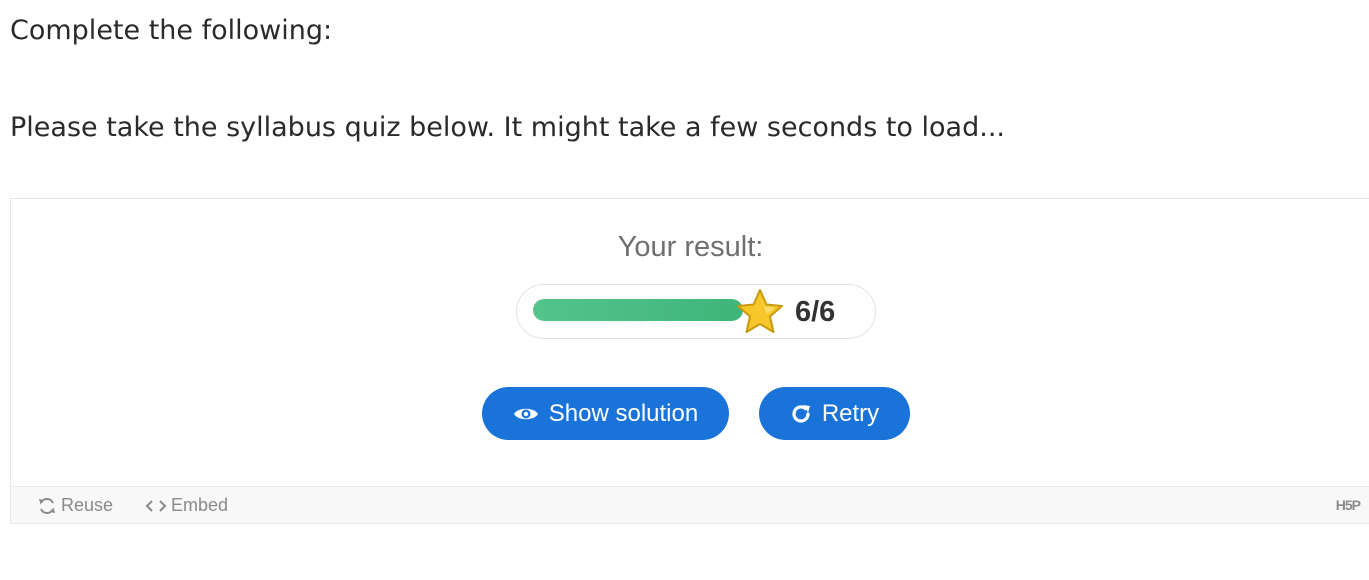  I want to click on score-progress-bar, so click(638, 310).